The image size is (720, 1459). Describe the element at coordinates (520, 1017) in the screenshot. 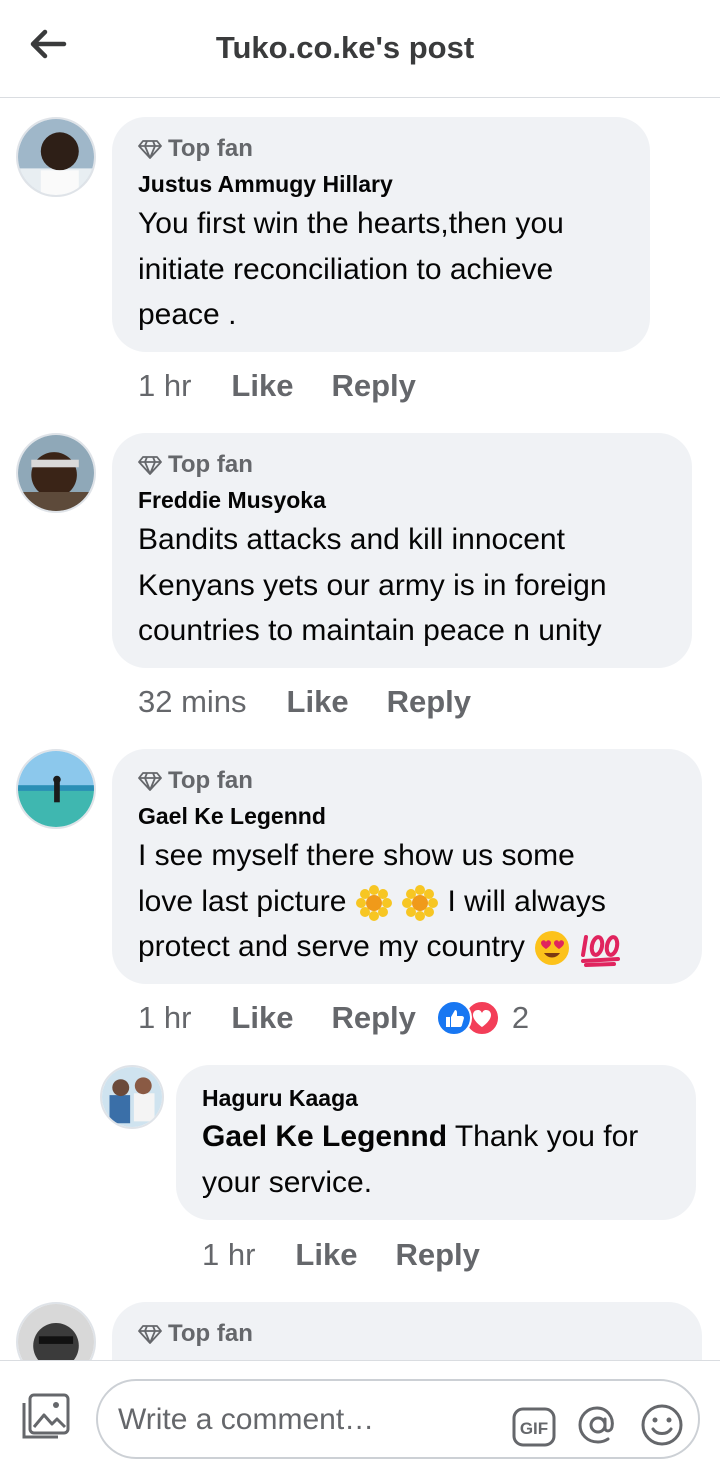

I see `reaction-count: 2` at that location.